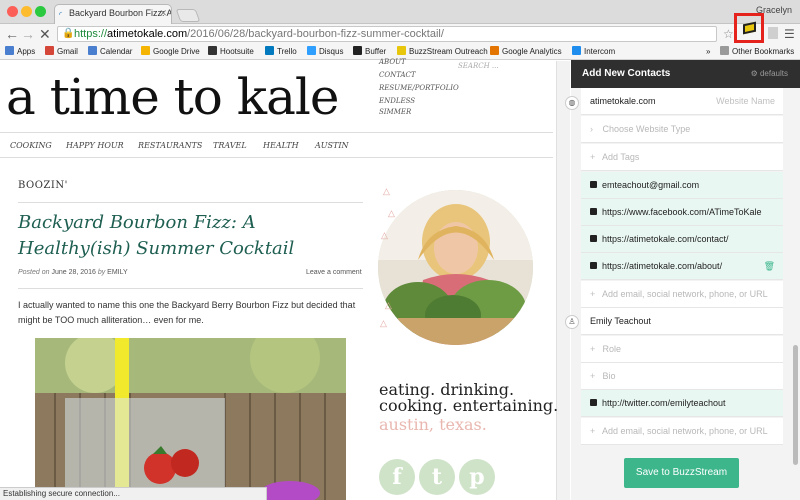 Image resolution: width=800 pixels, height=500 pixels. Describe the element at coordinates (682, 321) in the screenshot. I see `person-name-field: Emily Teachout` at that location.